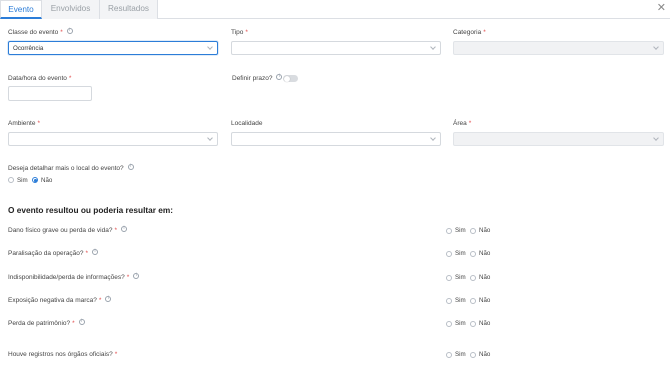  I want to click on area-label: Área *, so click(462, 123).